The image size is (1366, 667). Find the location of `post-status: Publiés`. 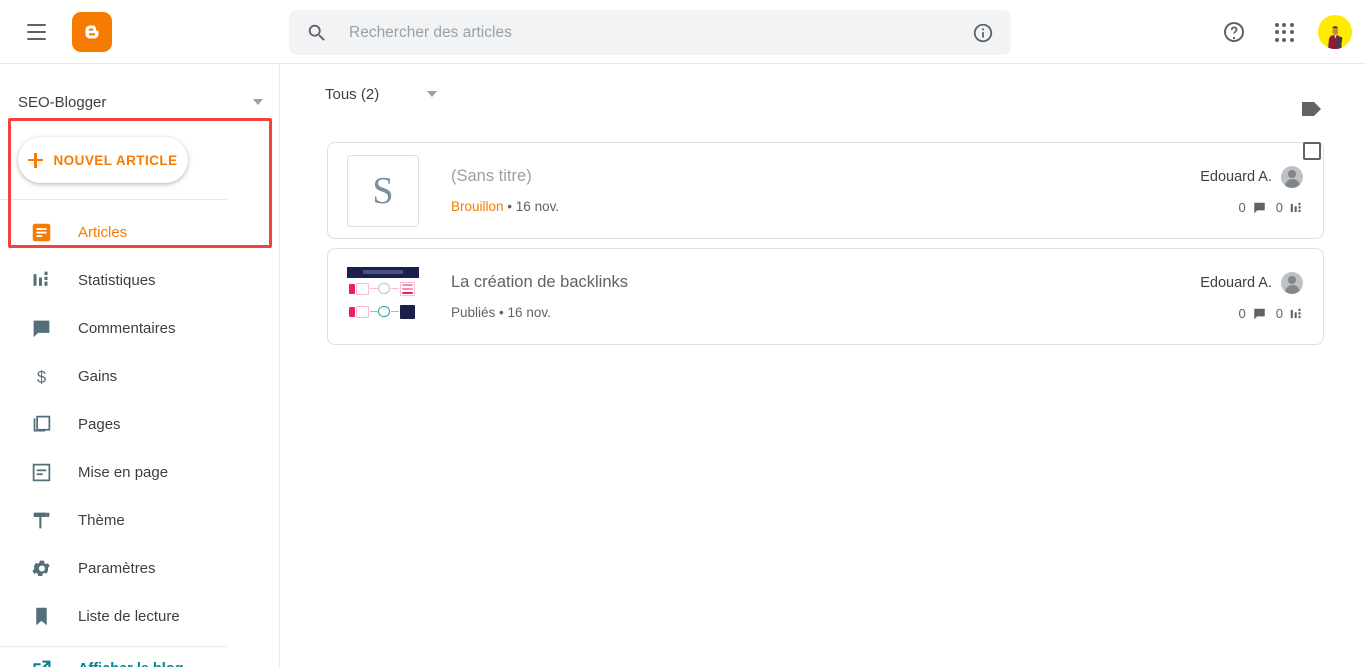

post-status: Publiés is located at coordinates (473, 312).